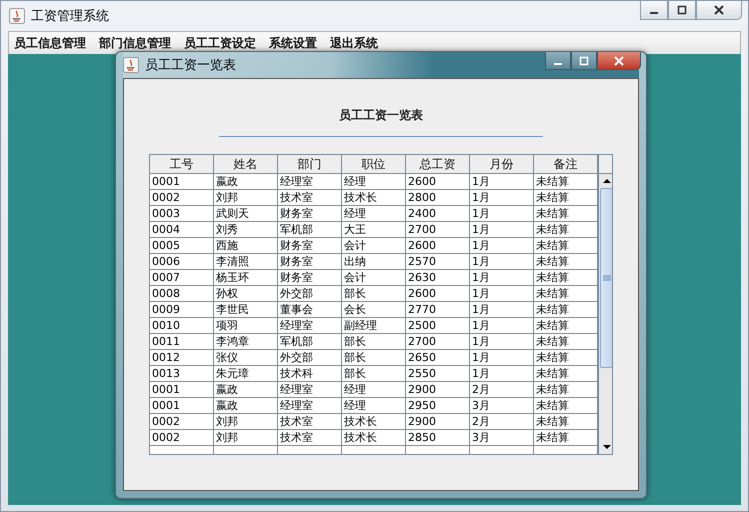 This screenshot has width=749, height=512. Describe the element at coordinates (182, 374) in the screenshot. I see `table-cell: 0013` at that location.